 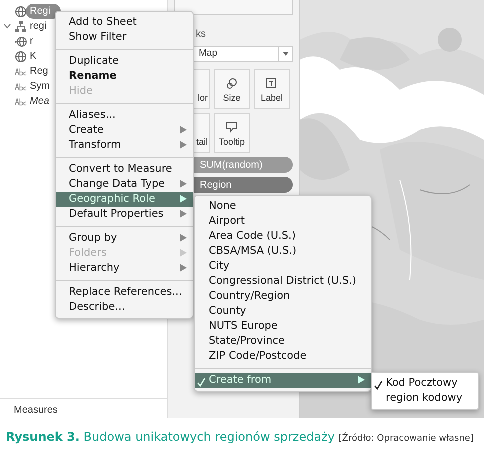 What do you see at coordinates (124, 268) in the screenshot?
I see `menu-item: Hierarchy` at bounding box center [124, 268].